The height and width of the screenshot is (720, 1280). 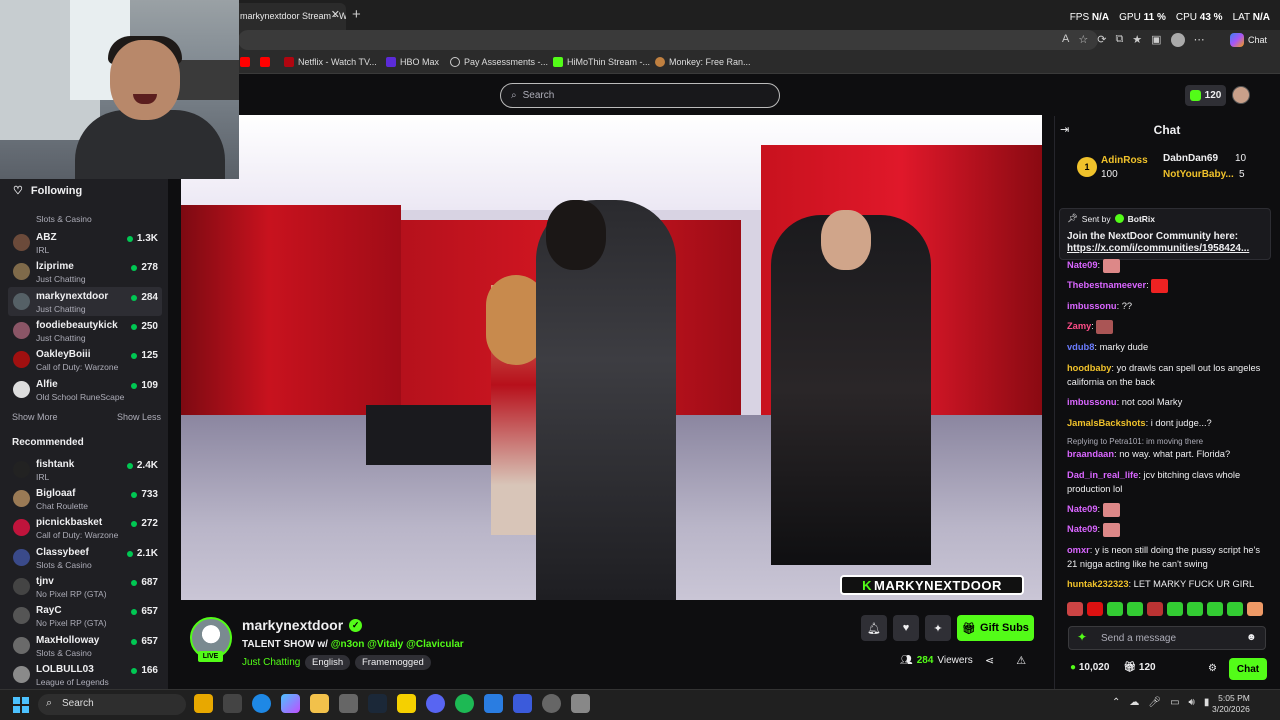 What do you see at coordinates (1192, 702) in the screenshot?
I see `volume-icon: 🔊︎` at bounding box center [1192, 702].